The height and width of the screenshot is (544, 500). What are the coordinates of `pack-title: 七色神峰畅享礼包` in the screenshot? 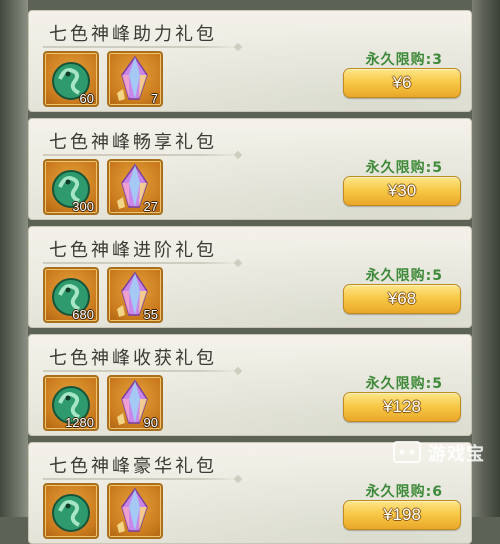 It's located at (133, 142).